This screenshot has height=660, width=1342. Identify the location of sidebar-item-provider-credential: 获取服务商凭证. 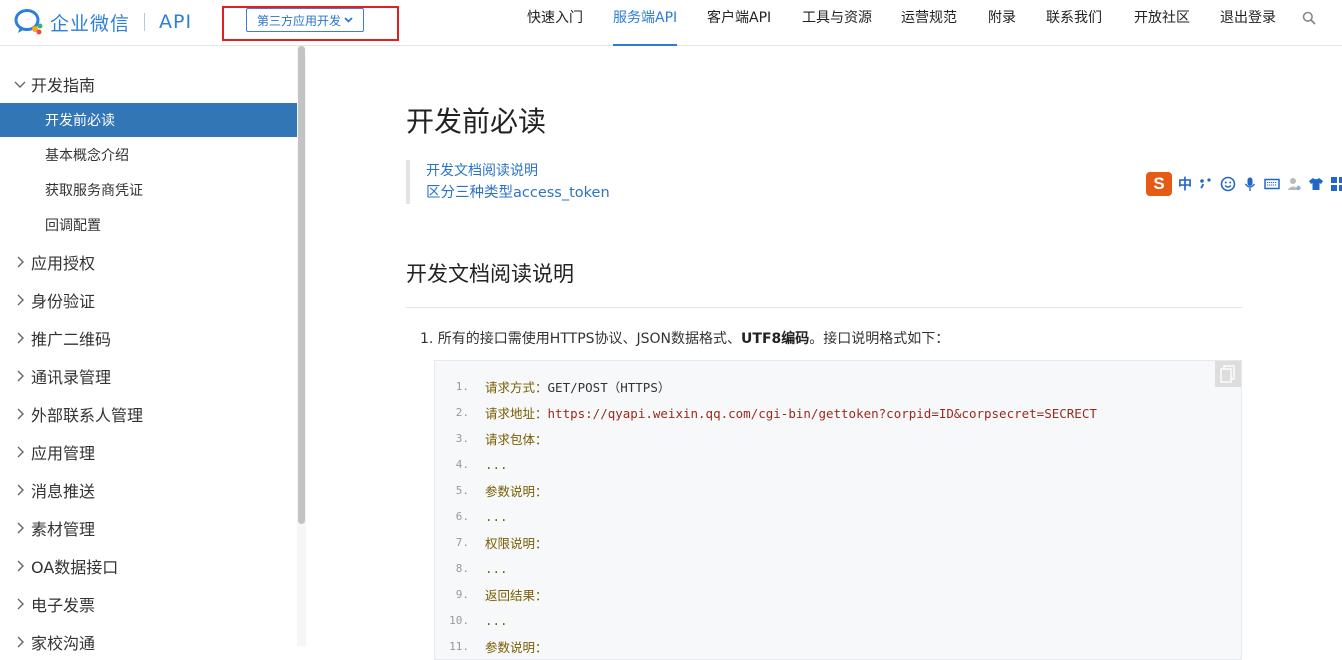
(148, 190).